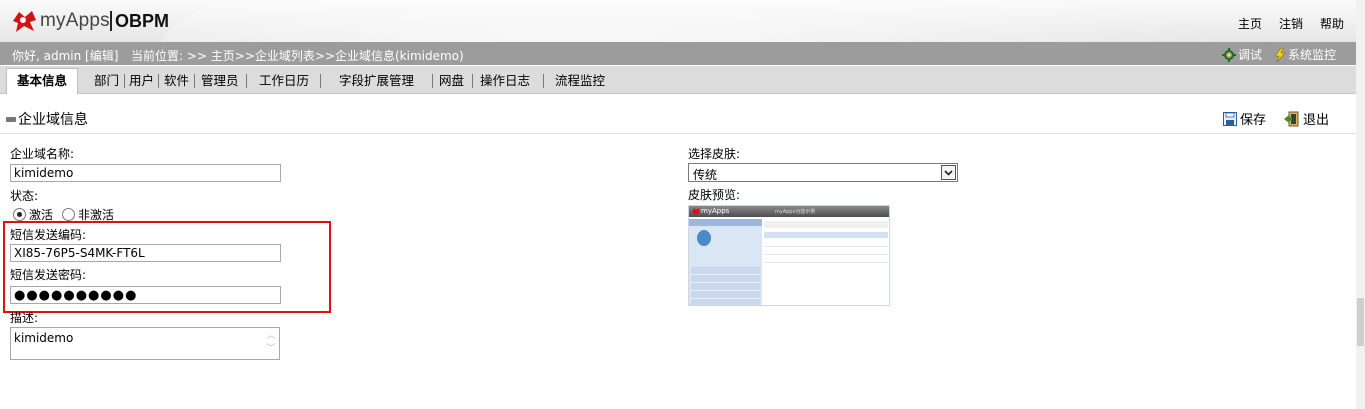 This screenshot has height=409, width=1365. Describe the element at coordinates (11, 119) in the screenshot. I see `pencil-icon` at that location.